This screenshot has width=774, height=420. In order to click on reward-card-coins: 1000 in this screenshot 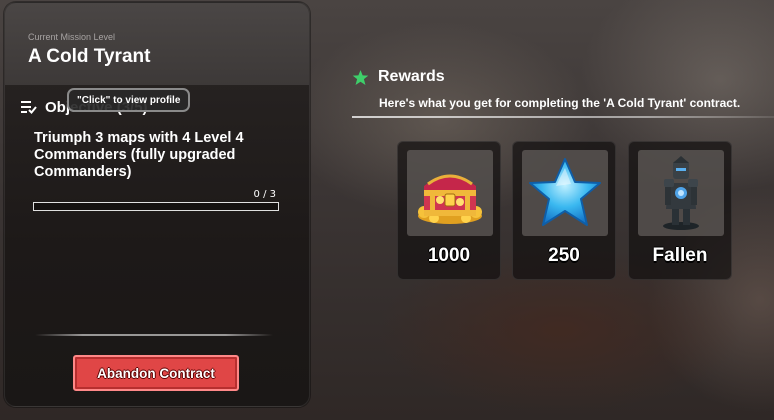, I will do `click(449, 210)`.